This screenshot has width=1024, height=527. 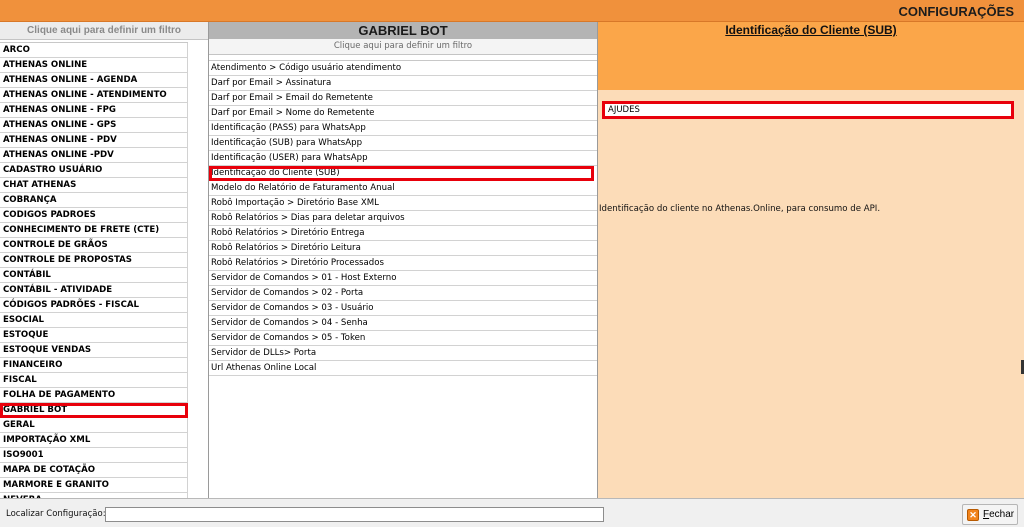 I want to click on detail-title: Identificação do Cliente (SUB), so click(x=811, y=30).